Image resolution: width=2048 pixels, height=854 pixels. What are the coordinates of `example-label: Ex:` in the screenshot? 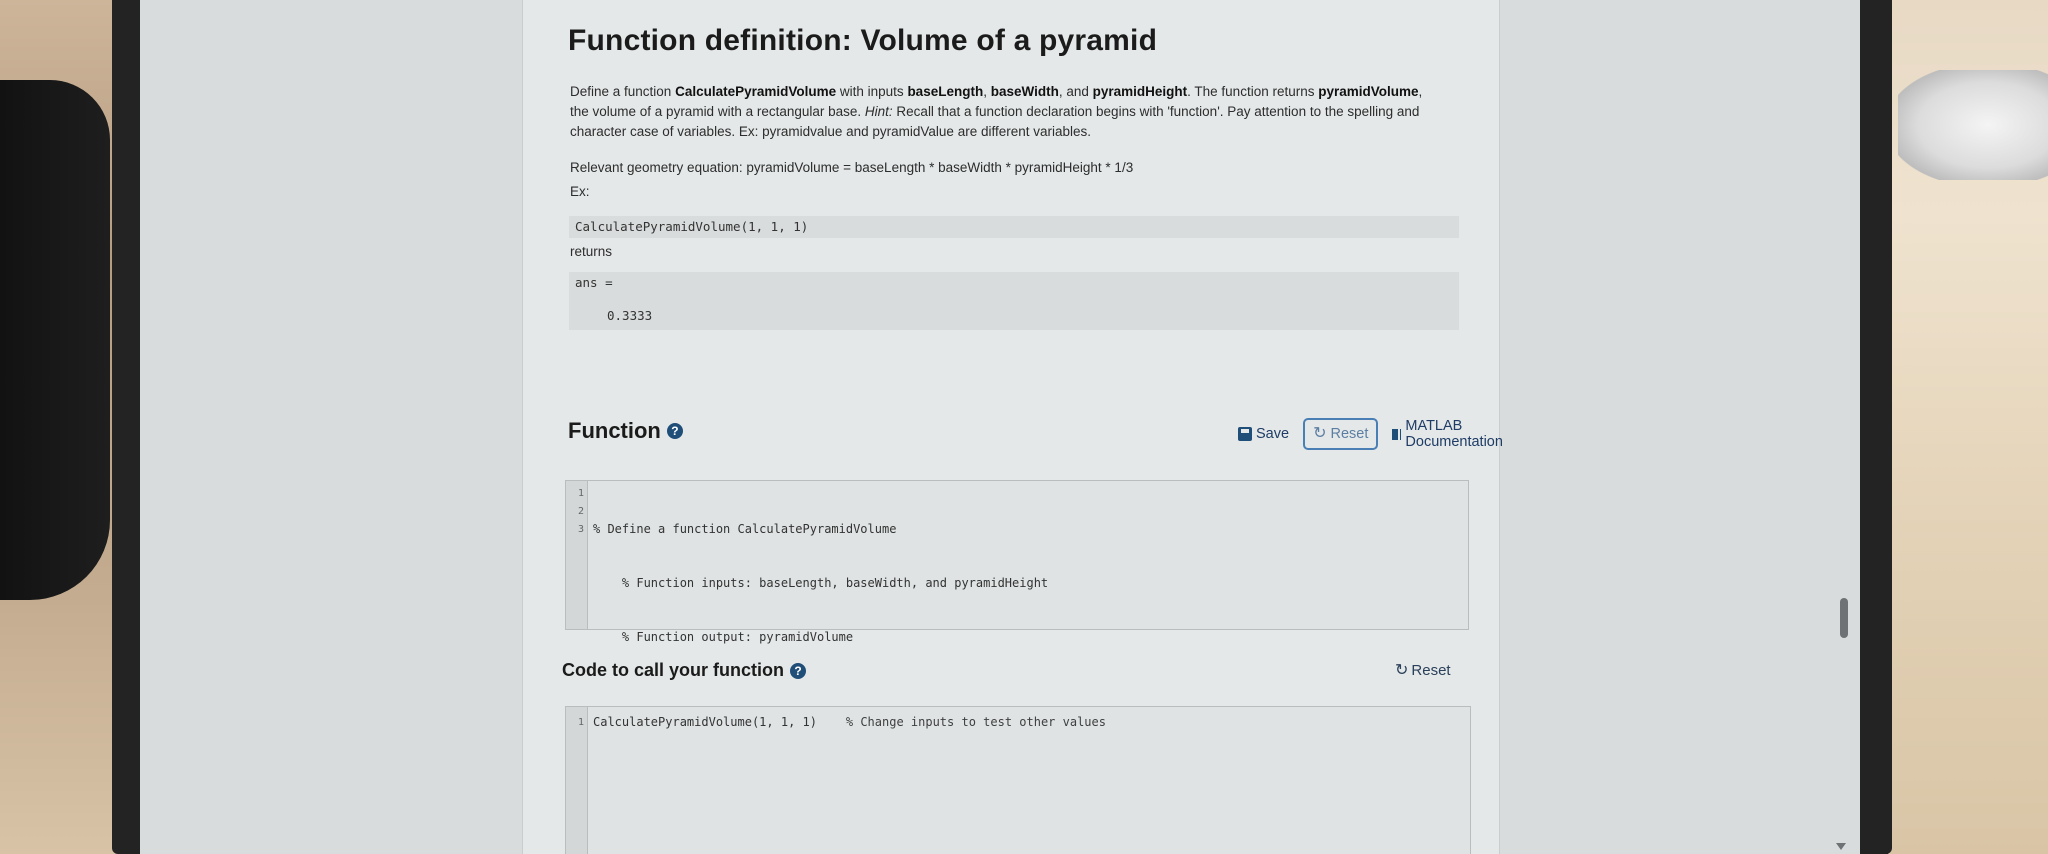 It's located at (580, 191).